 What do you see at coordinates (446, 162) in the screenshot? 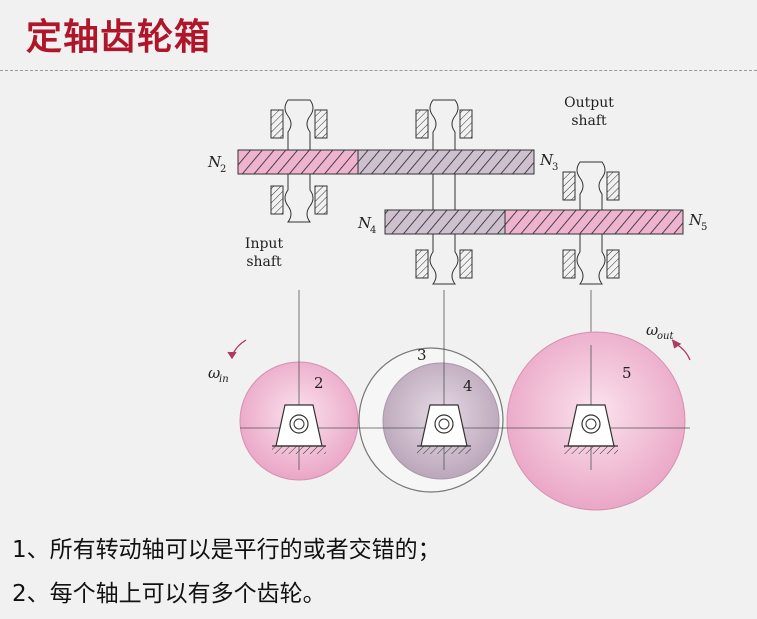
I see `gear-n3-section` at bounding box center [446, 162].